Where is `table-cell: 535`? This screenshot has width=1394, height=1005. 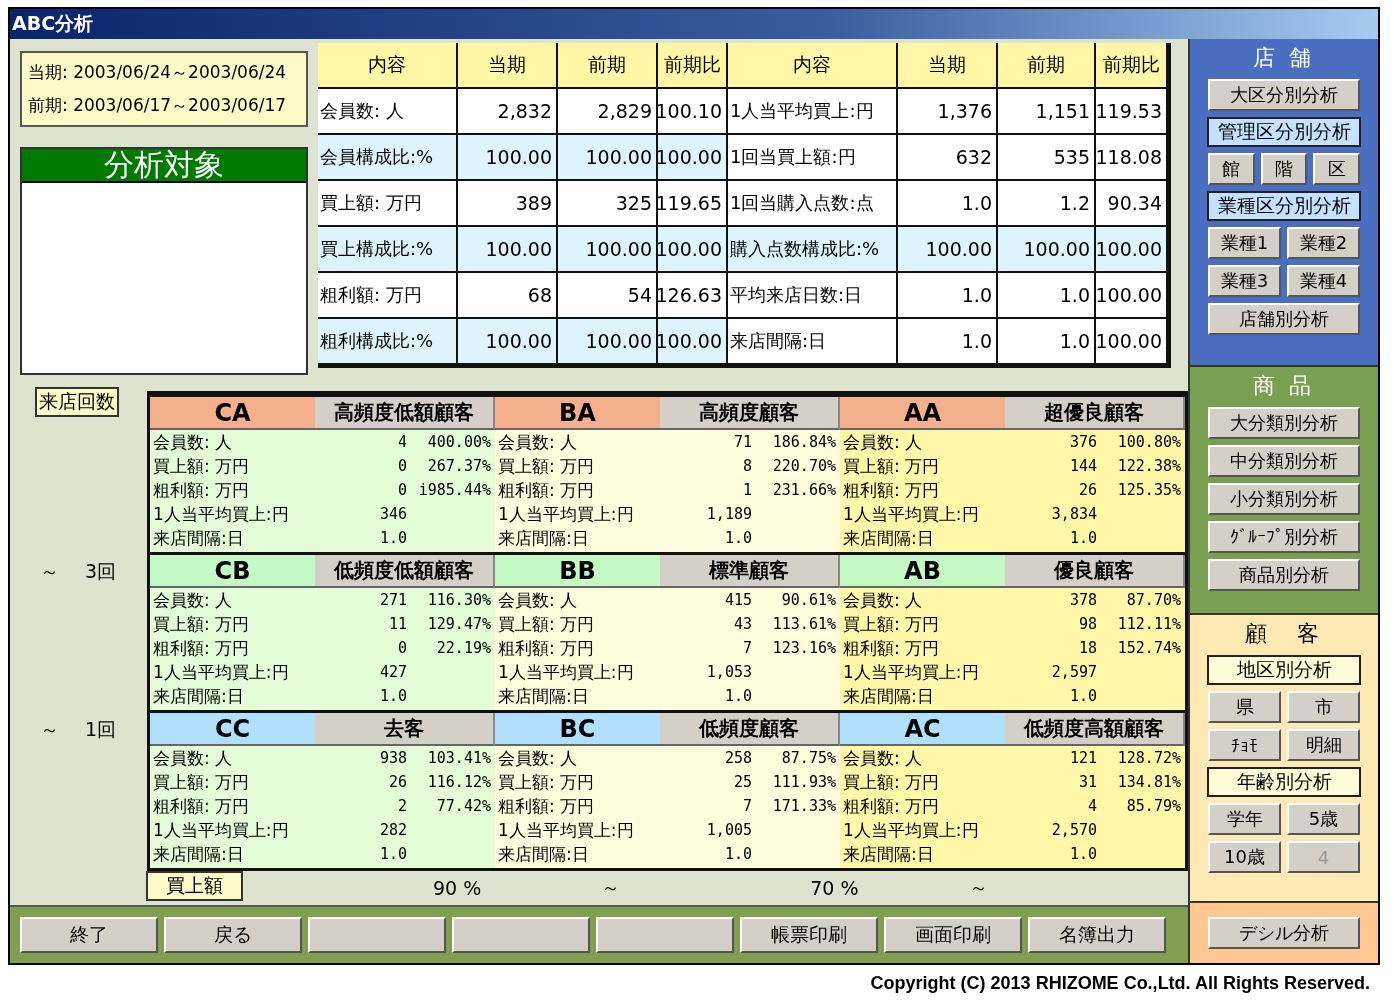
table-cell: 535 is located at coordinates (1047, 158).